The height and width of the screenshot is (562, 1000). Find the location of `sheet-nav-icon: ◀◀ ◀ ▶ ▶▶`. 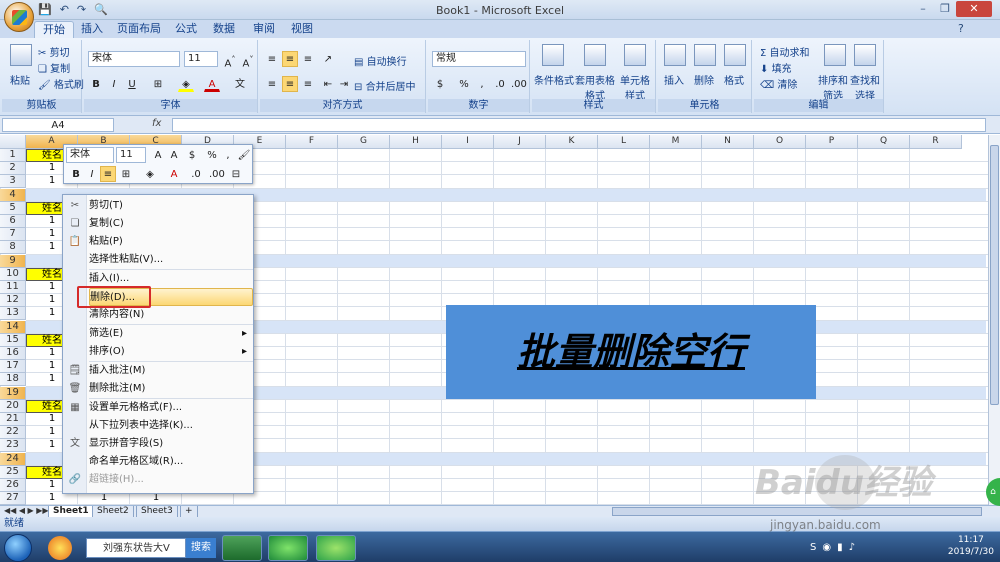

sheet-nav-icon: ◀◀ ◀ ▶ ▶▶ is located at coordinates (26, 510).